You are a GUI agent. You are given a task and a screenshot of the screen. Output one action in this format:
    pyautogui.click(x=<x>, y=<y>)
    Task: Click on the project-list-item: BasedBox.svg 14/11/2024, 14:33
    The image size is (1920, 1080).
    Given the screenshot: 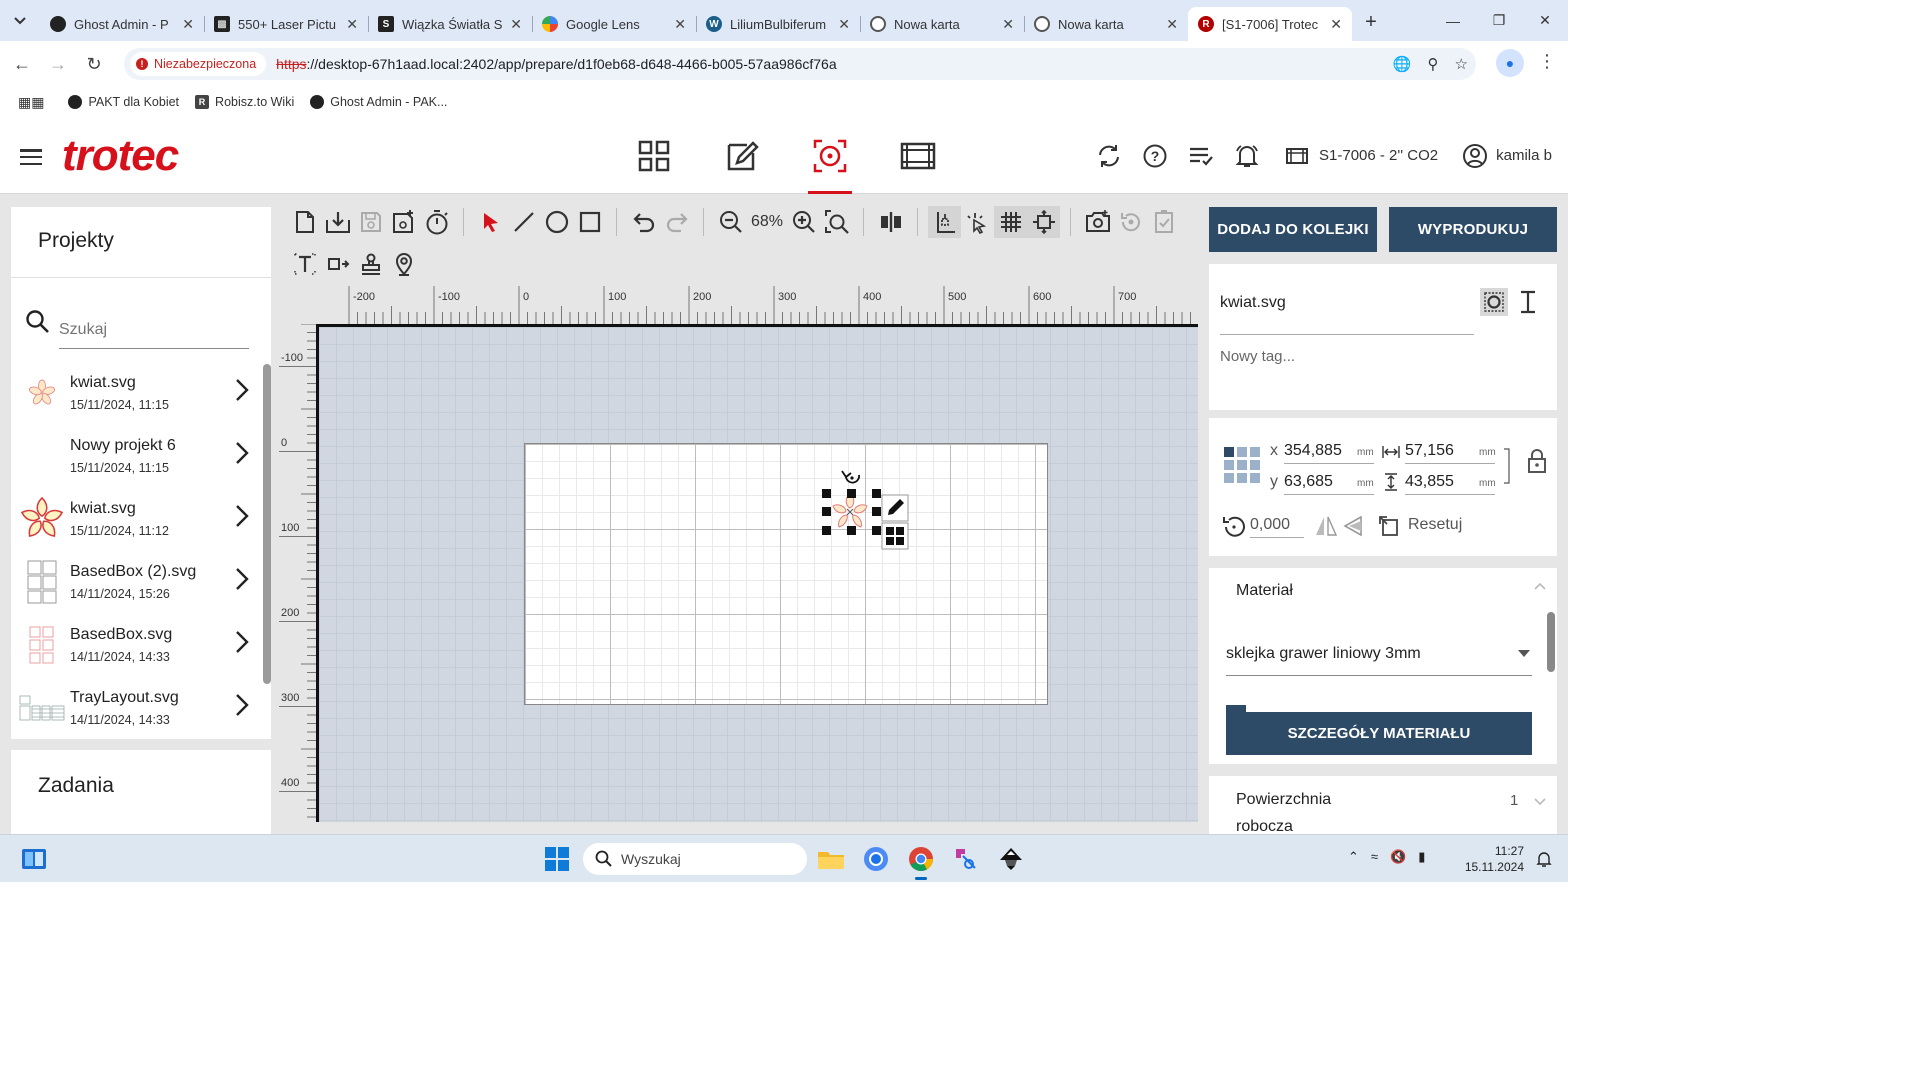 What is the action you would take?
    pyautogui.click(x=136, y=645)
    